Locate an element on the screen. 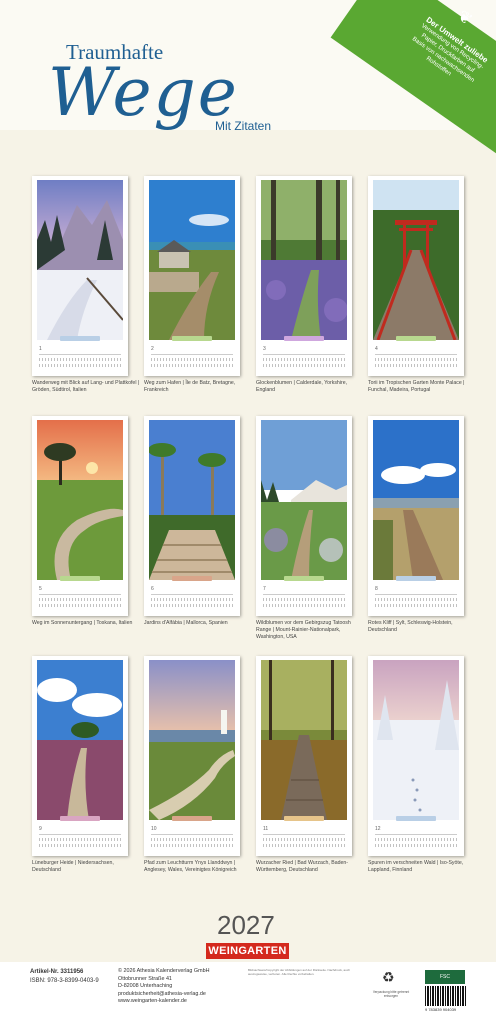 The image size is (496, 1020). month-number: 4 is located at coordinates (376, 349).